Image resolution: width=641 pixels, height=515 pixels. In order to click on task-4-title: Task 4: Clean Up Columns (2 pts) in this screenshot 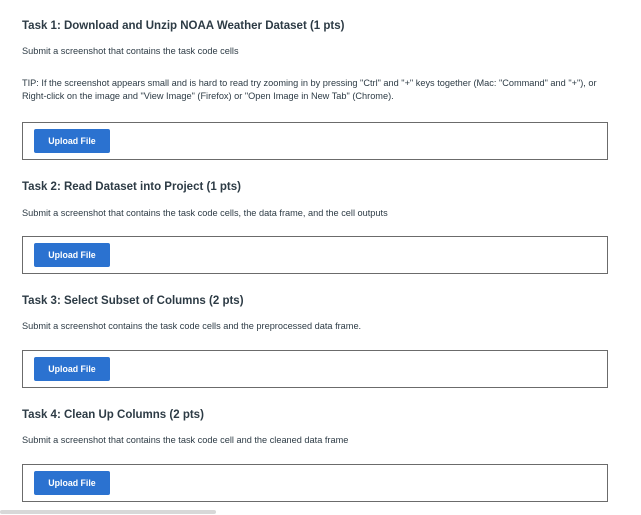, I will do `click(113, 415)`.